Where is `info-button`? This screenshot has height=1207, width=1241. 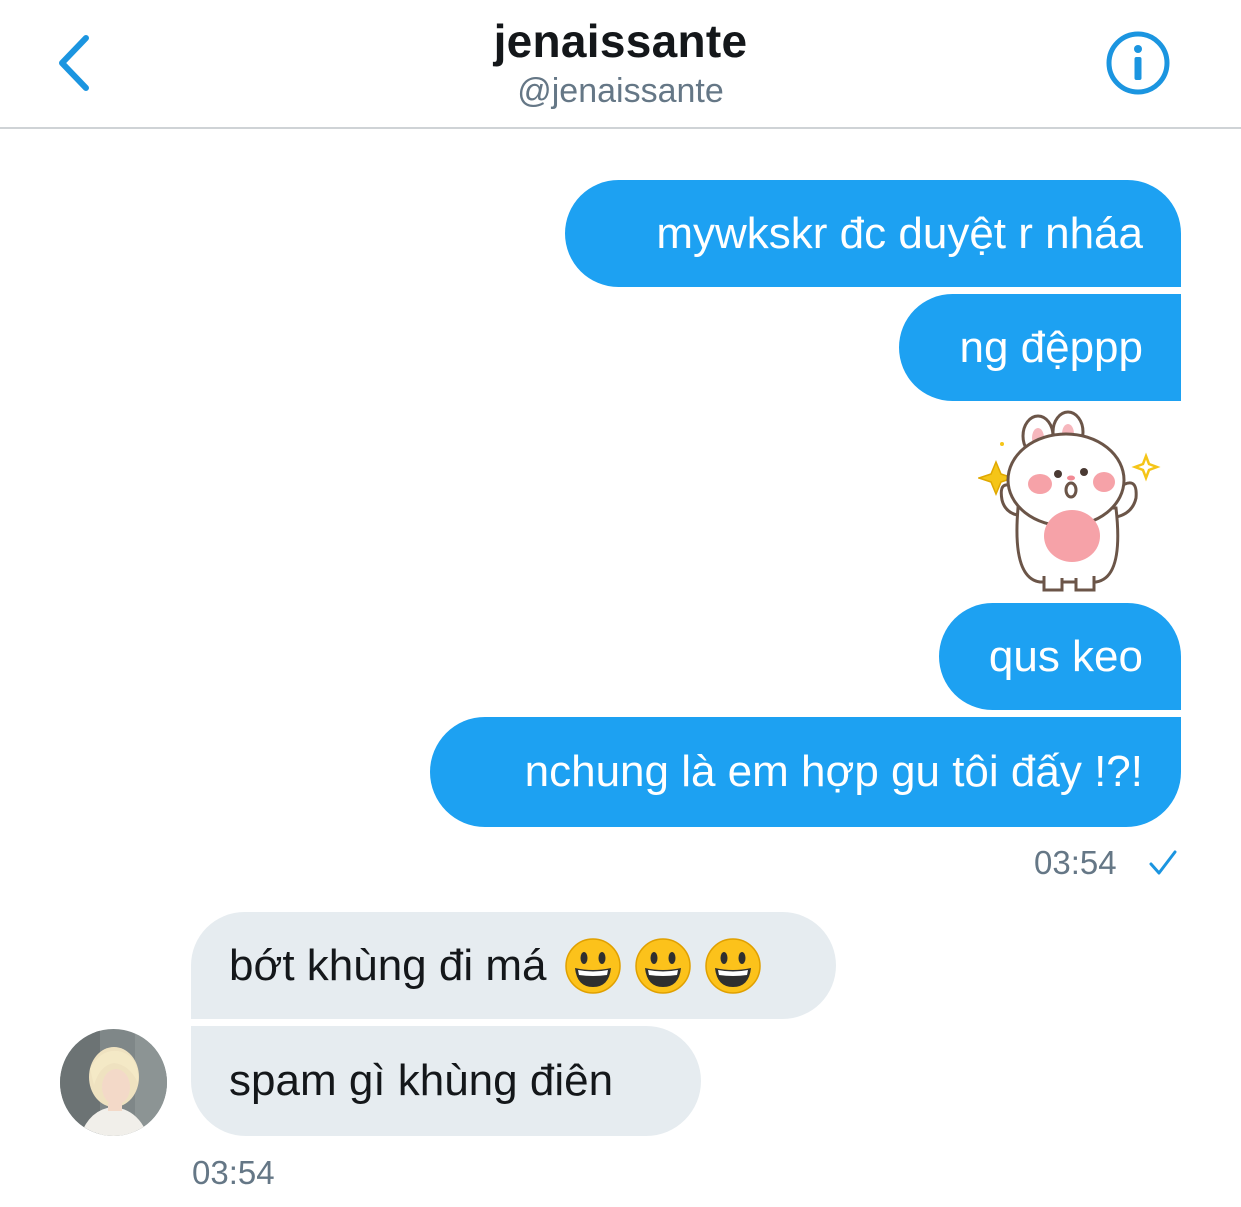
info-button is located at coordinates (1138, 63).